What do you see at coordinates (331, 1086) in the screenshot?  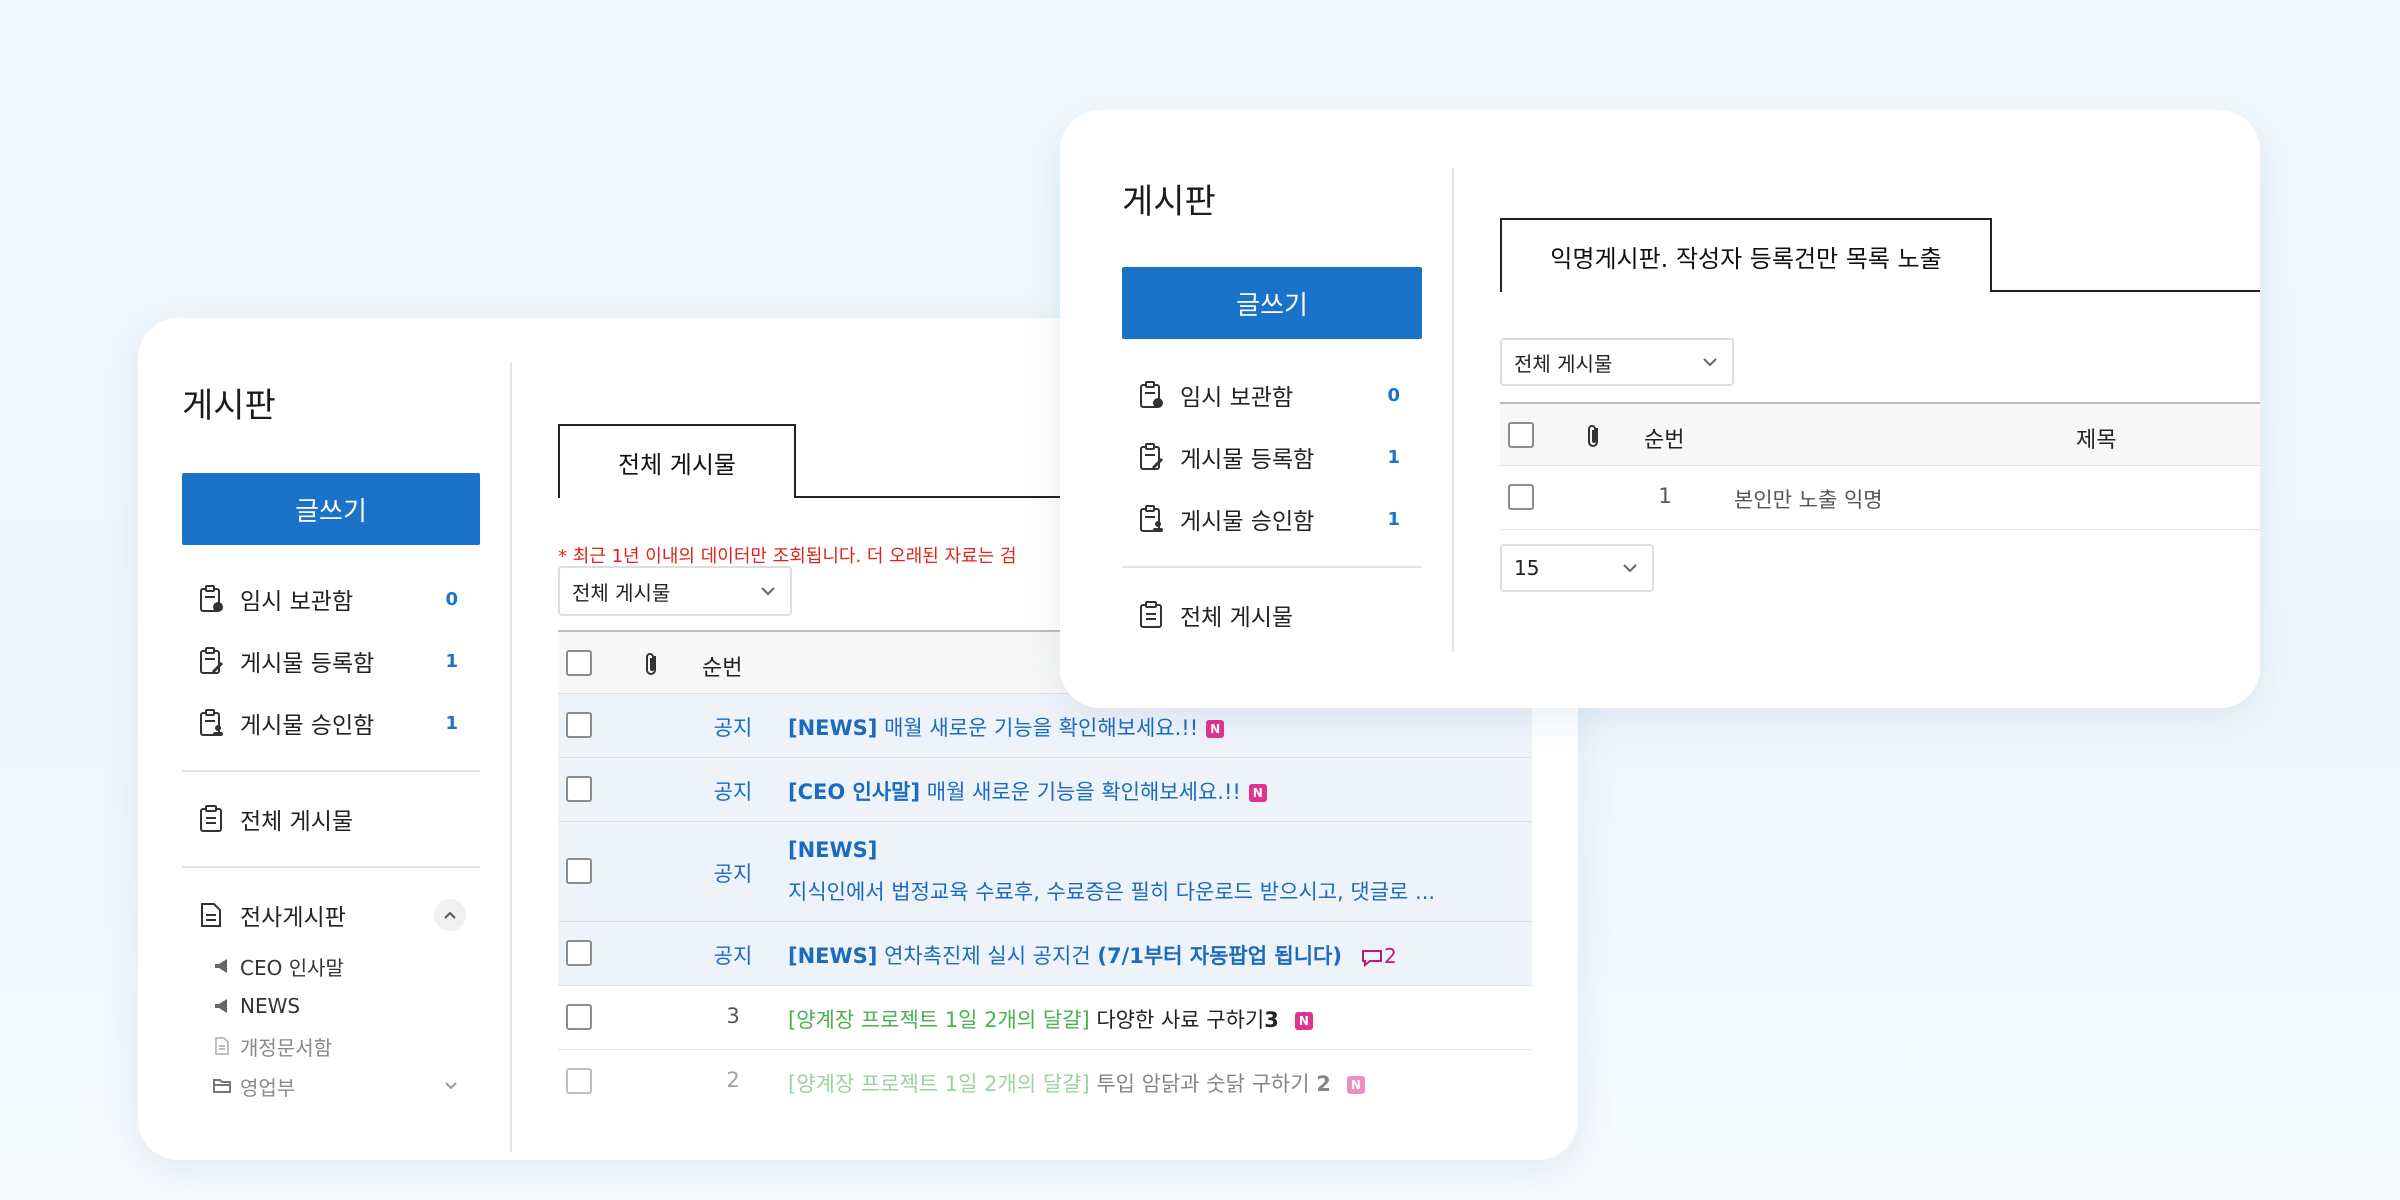 I see `sidebar-subitem-sales: 영업부` at bounding box center [331, 1086].